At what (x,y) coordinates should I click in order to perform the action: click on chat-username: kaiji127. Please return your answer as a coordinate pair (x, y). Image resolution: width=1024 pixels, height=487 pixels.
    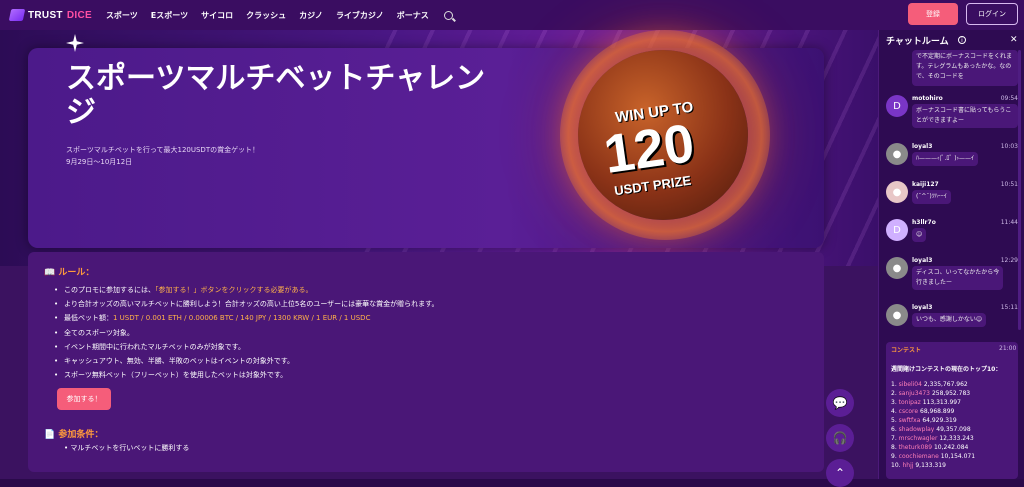
    Looking at the image, I should click on (925, 184).